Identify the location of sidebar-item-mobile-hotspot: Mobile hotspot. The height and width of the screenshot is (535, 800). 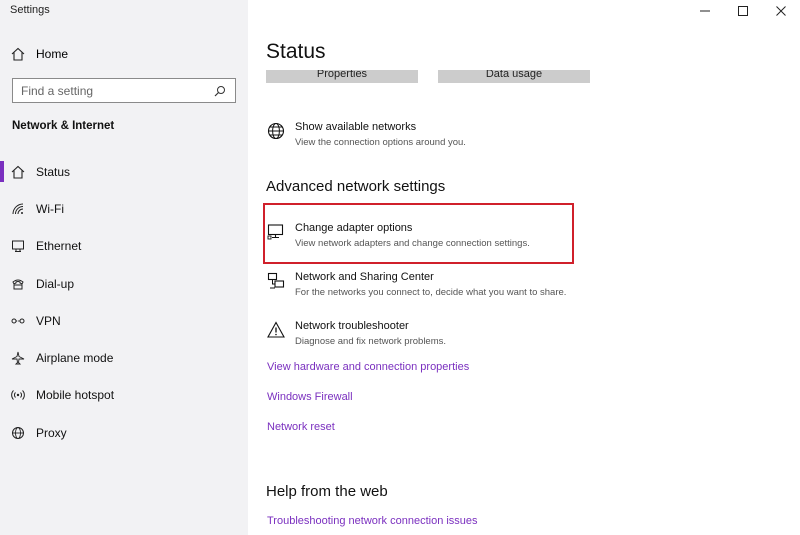
(124, 395).